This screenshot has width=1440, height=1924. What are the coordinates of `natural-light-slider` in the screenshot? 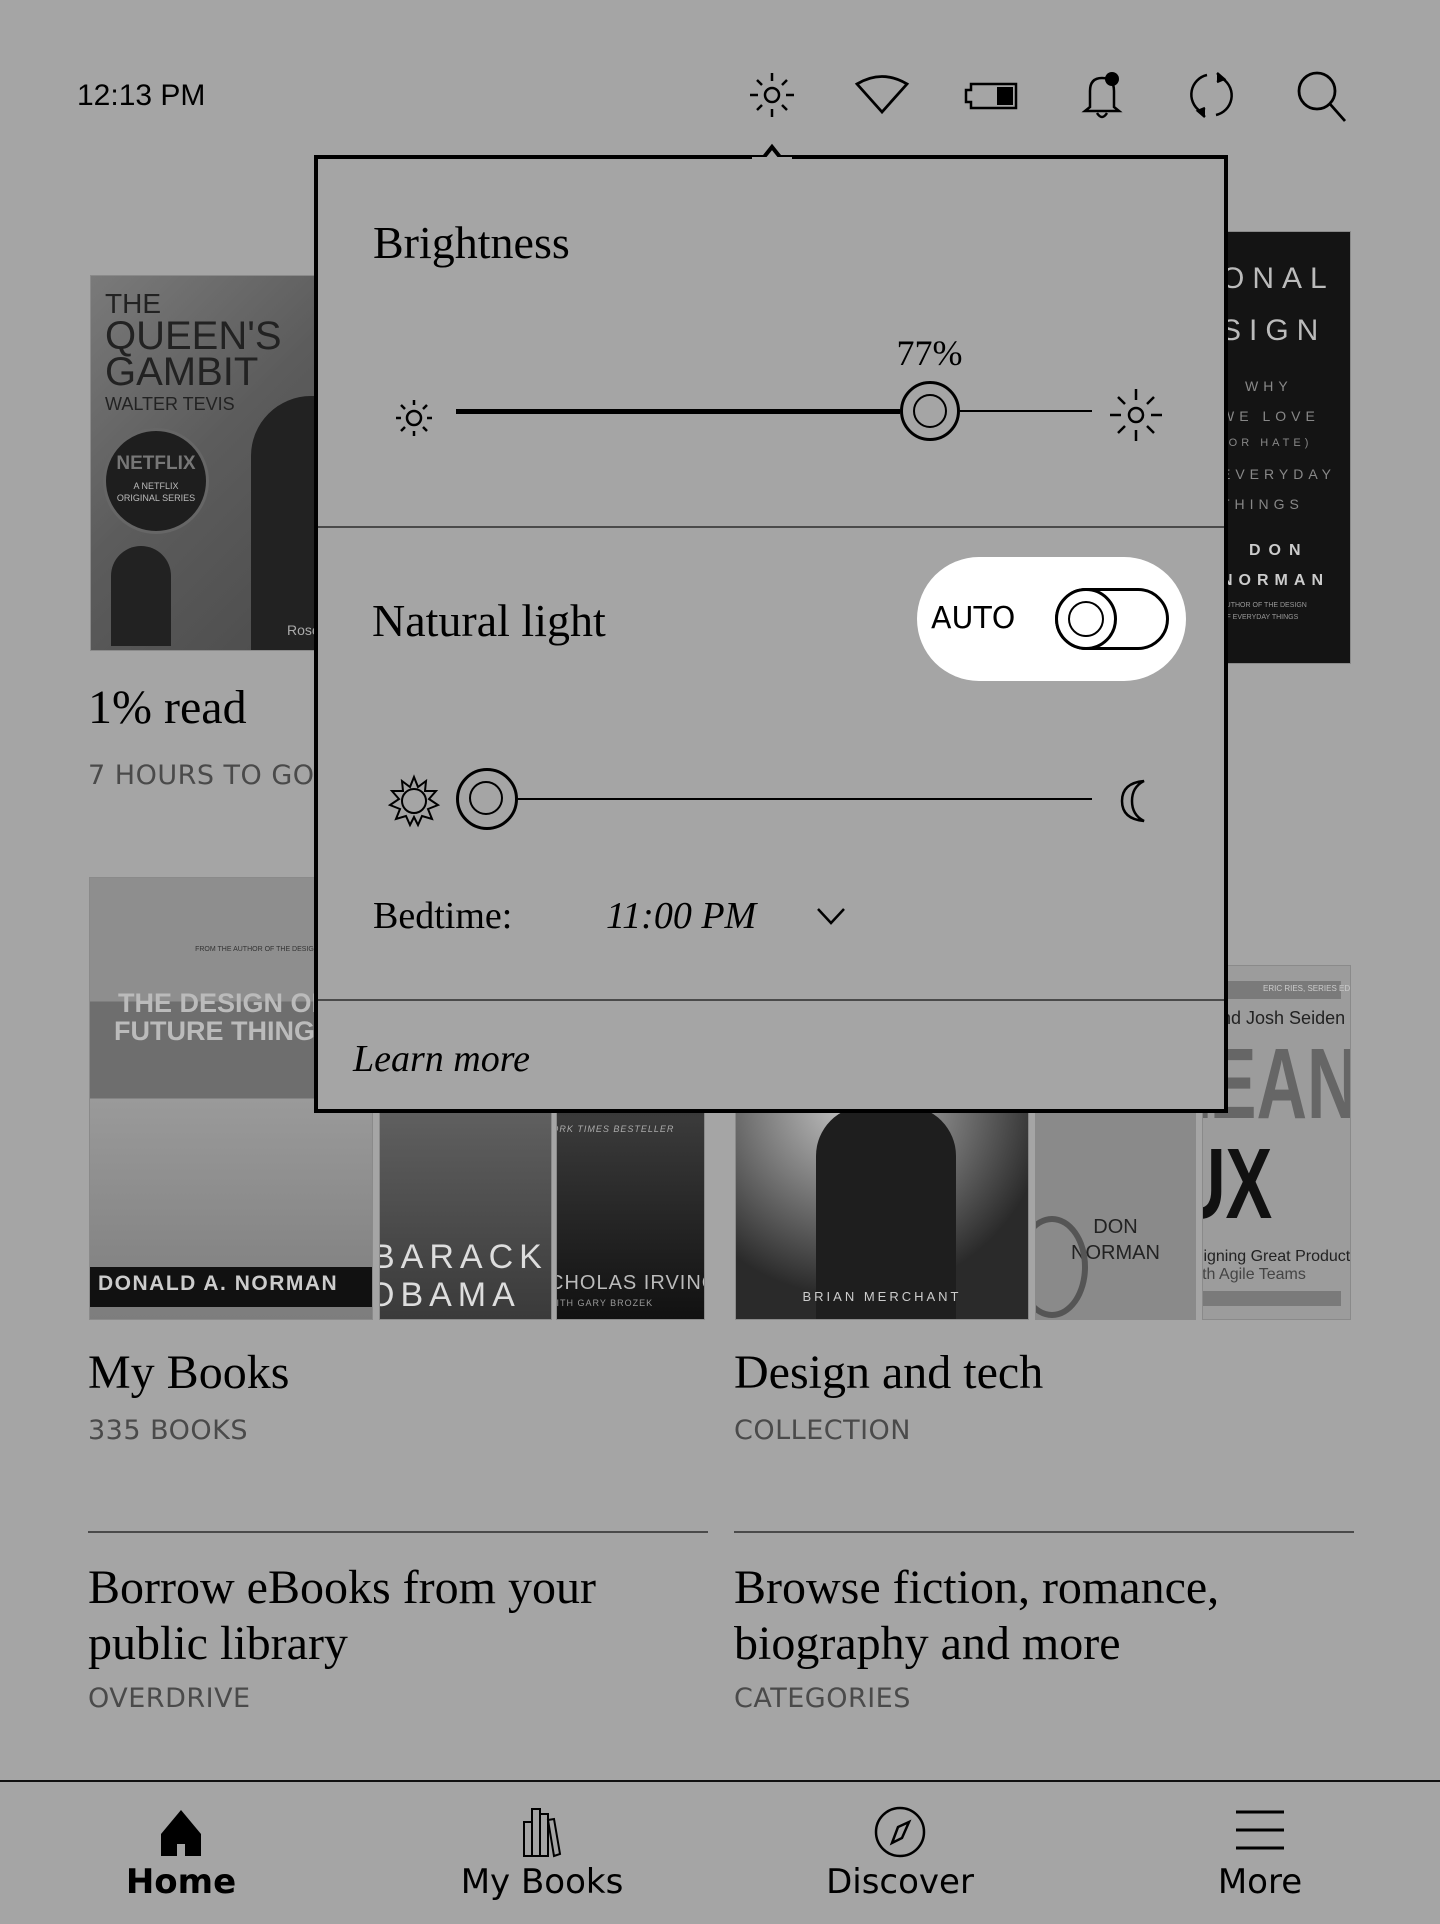 It's located at (774, 799).